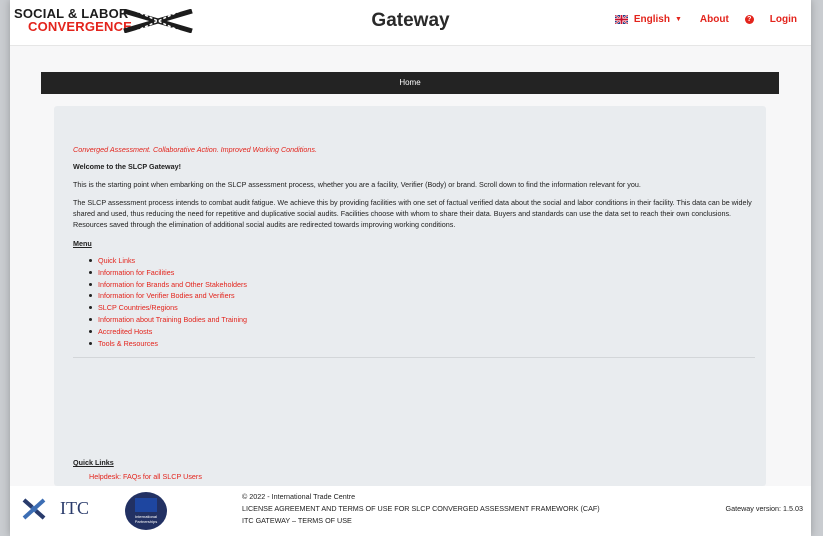 The width and height of the screenshot is (823, 536). I want to click on home-nav-bar: Home, so click(410, 83).